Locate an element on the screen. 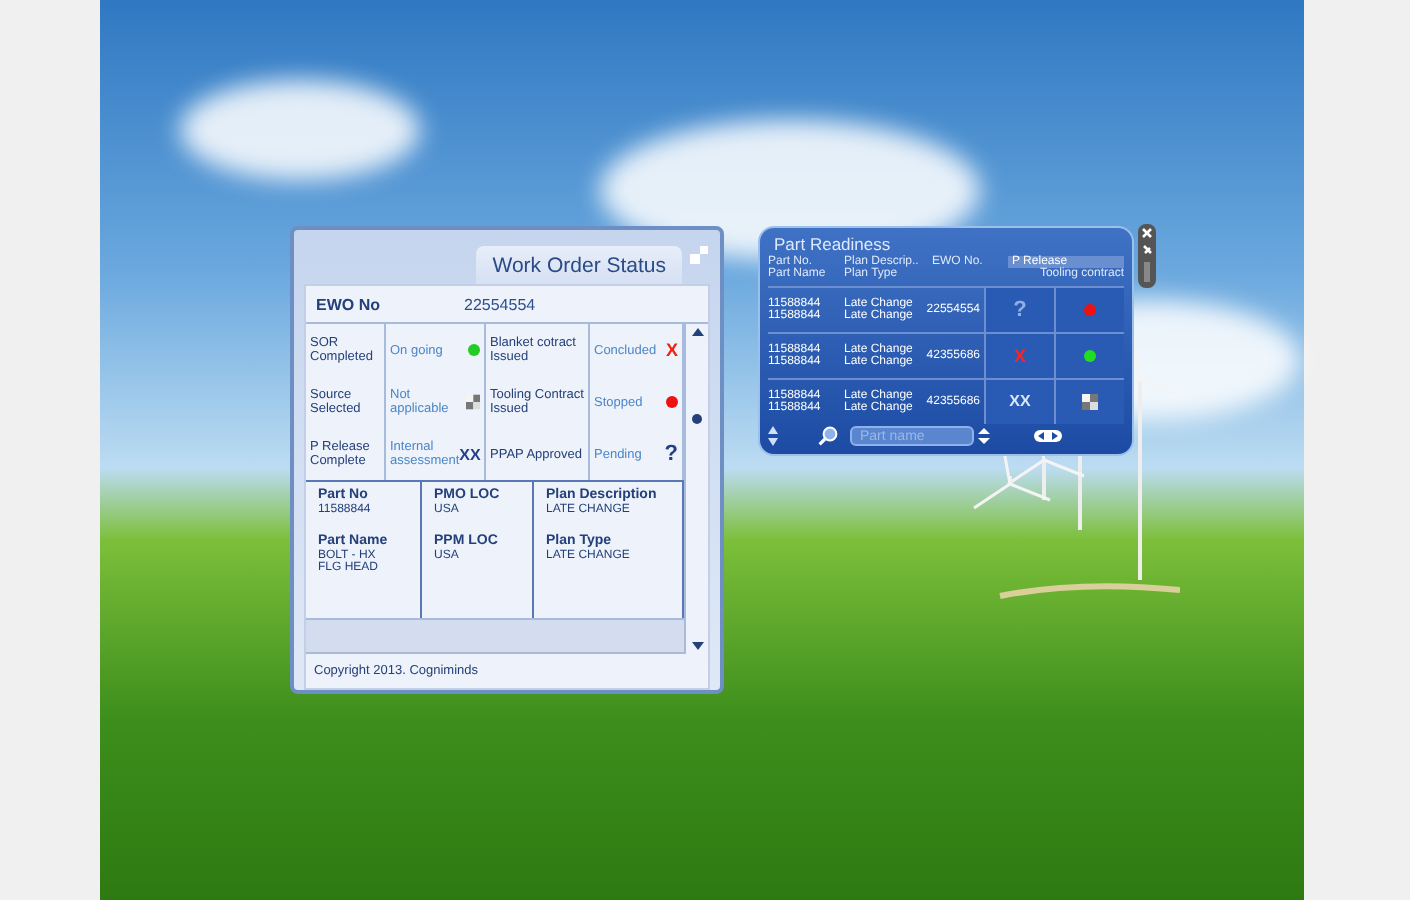  scroll-thumb is located at coordinates (697, 419).